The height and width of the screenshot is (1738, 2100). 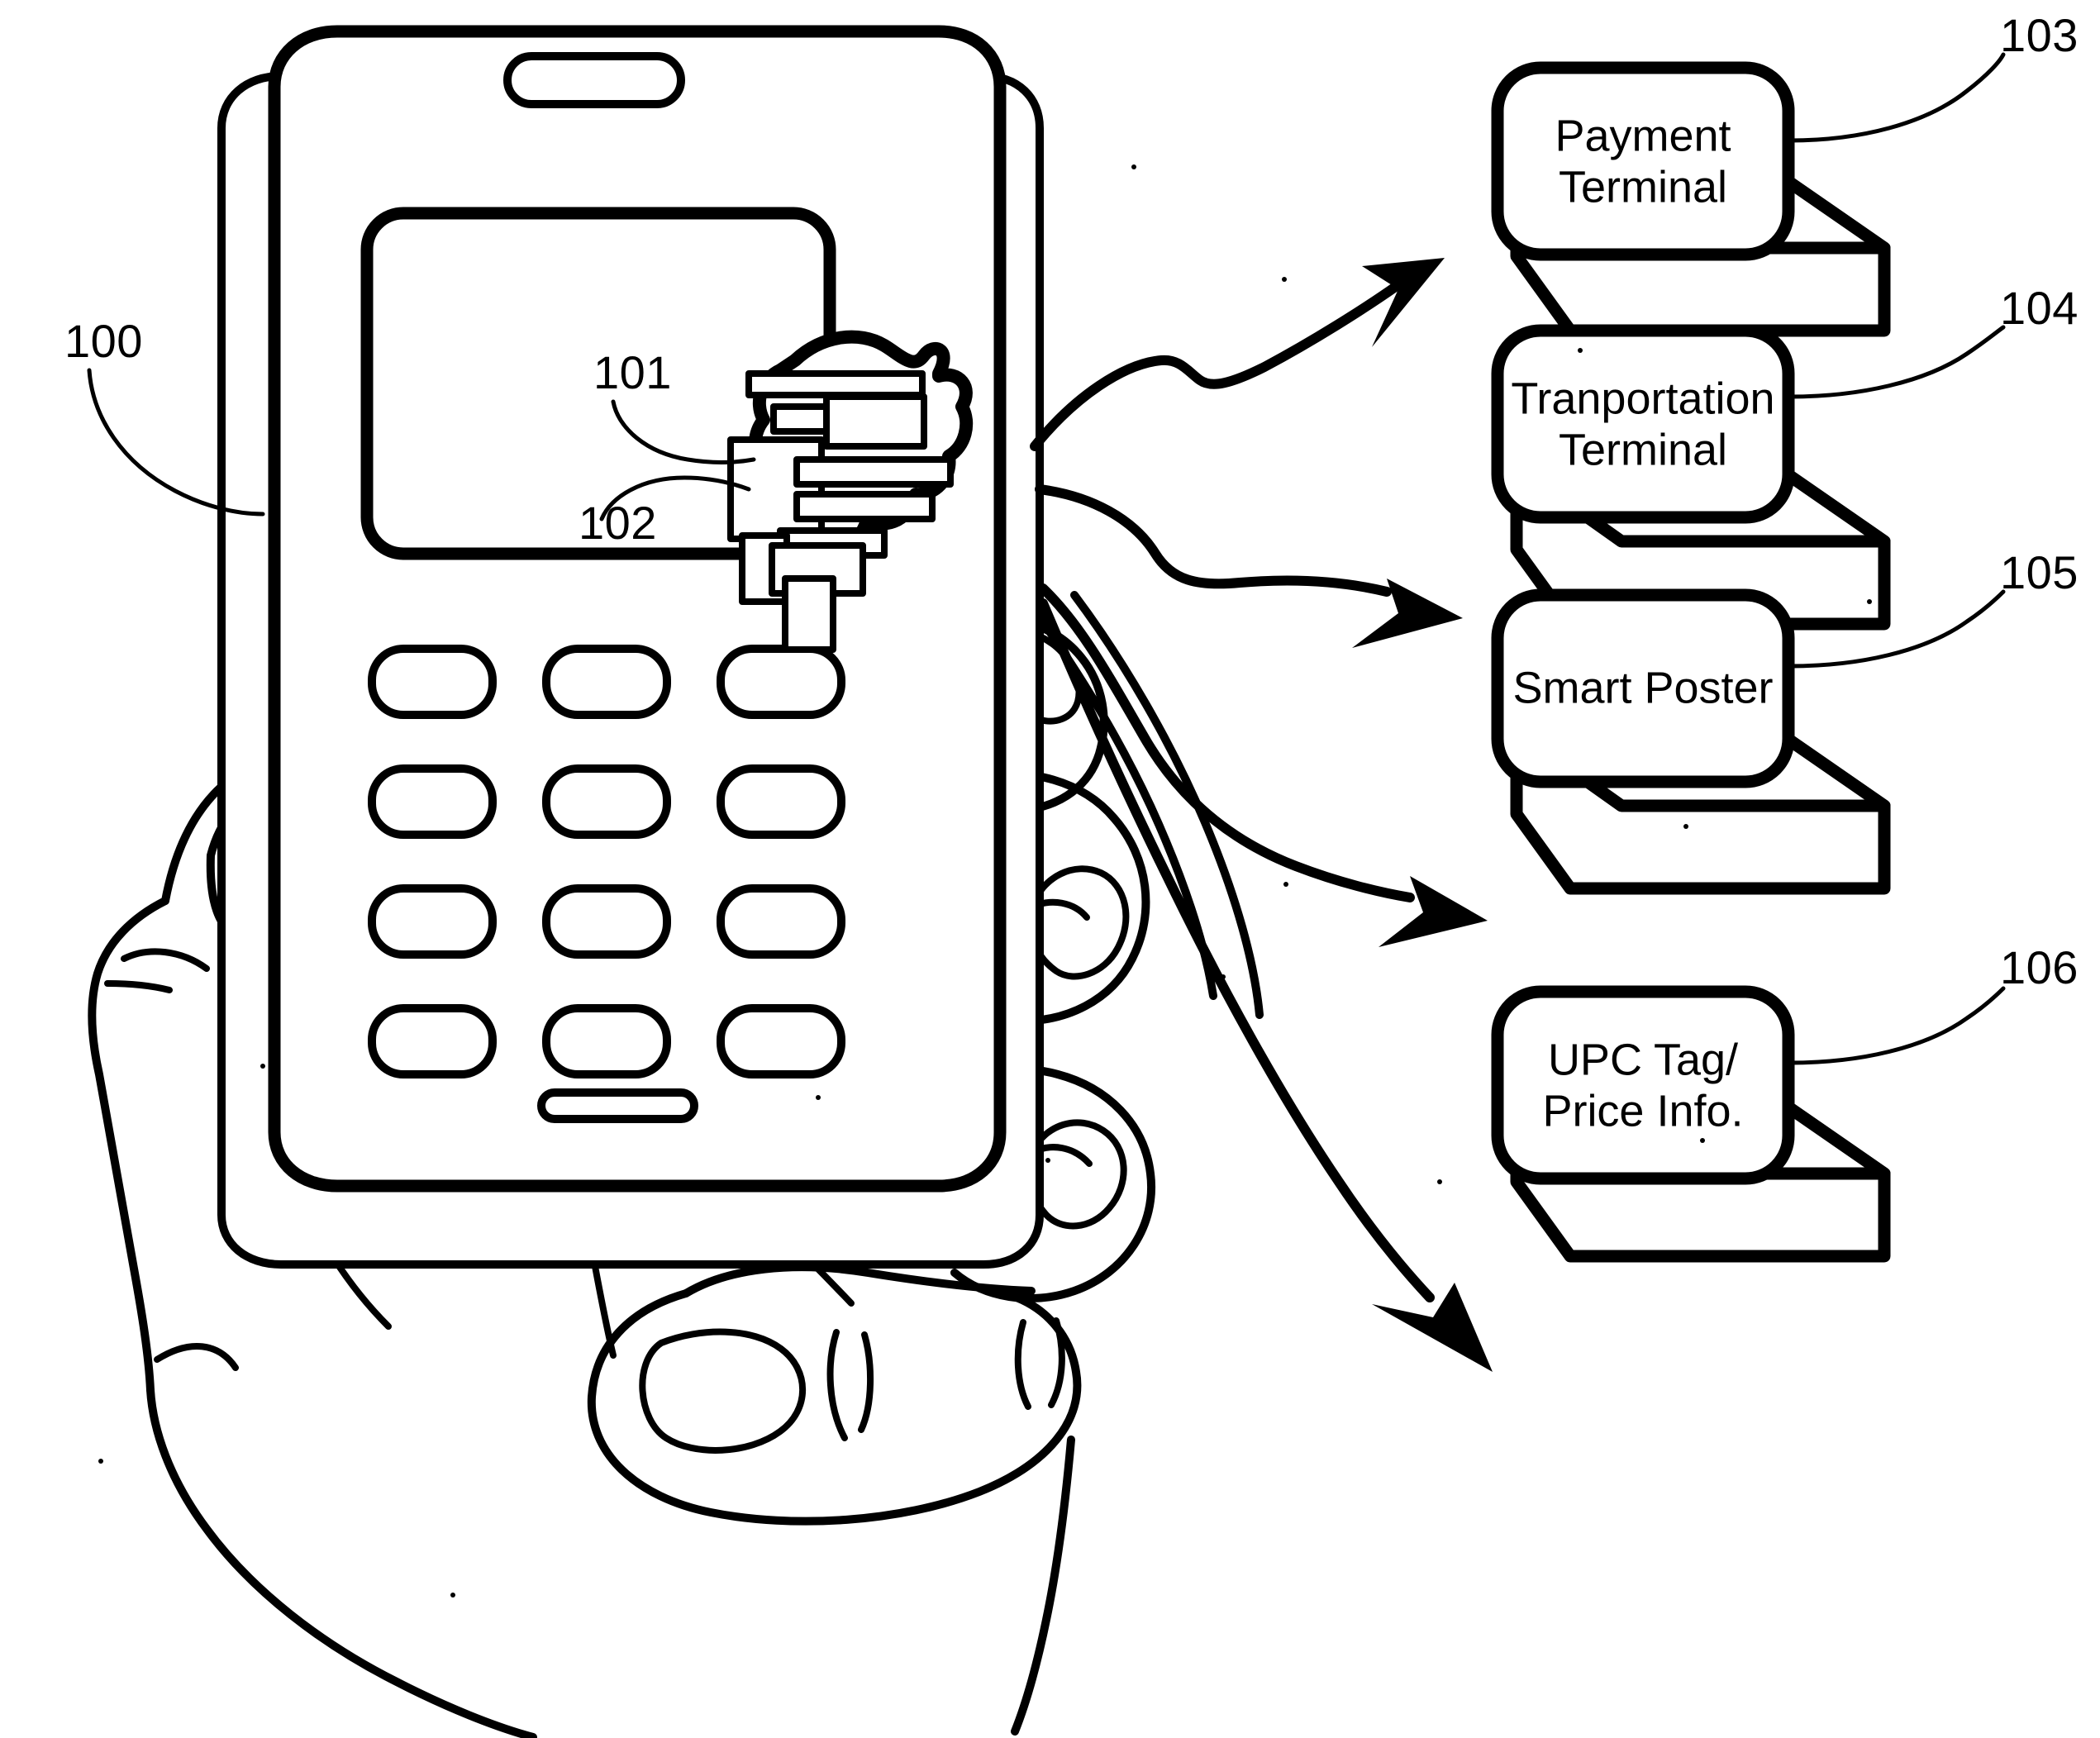 I want to click on nfc-arrows, so click(x=1261, y=815).